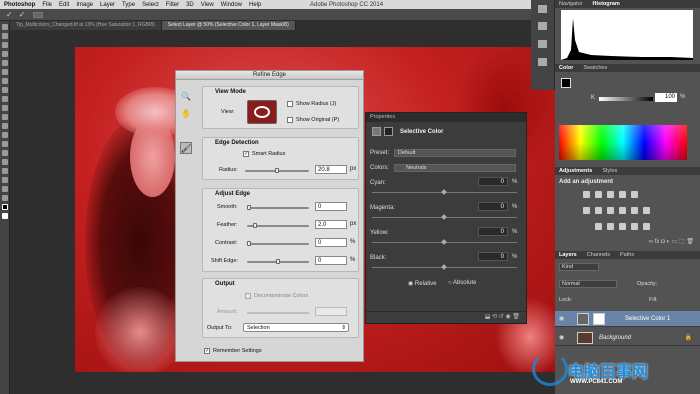  I want to click on shape-tool-icon, so click(5, 180).